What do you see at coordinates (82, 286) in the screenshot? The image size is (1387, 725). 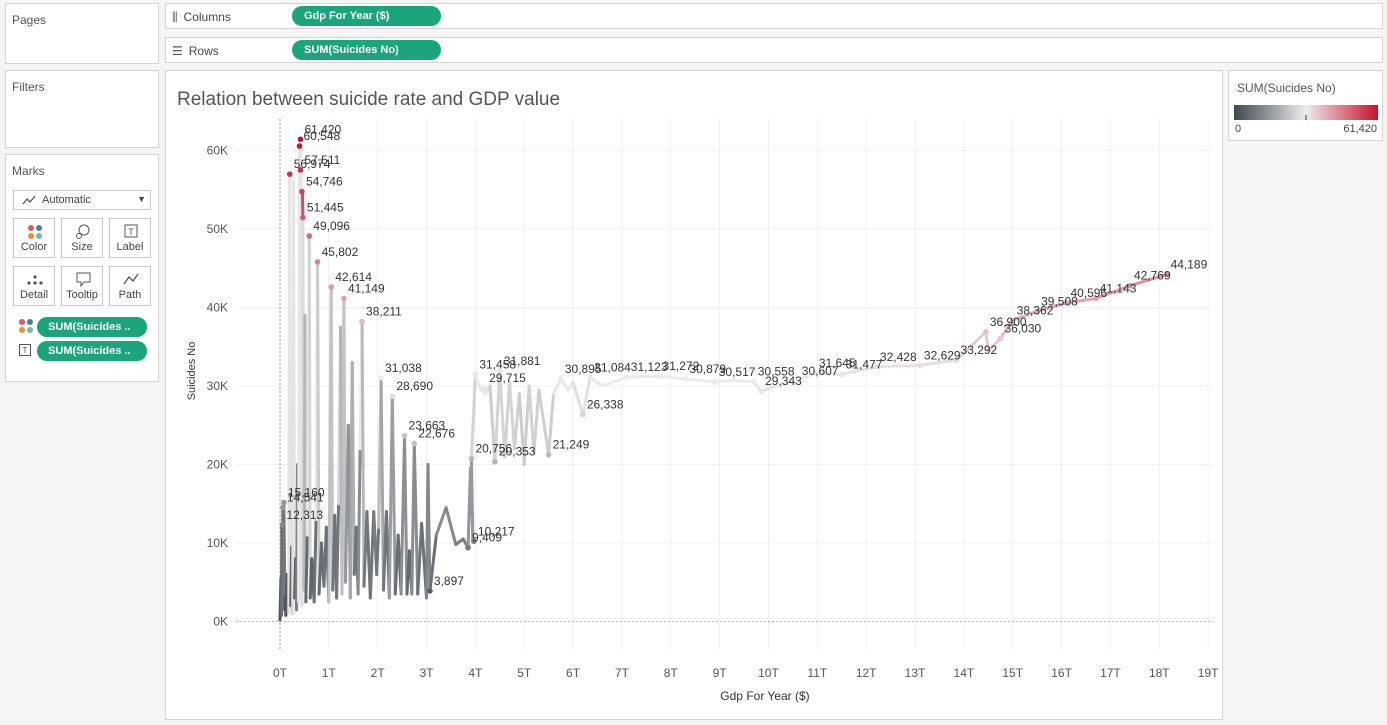 I see `tooltip-button: Tooltip` at bounding box center [82, 286].